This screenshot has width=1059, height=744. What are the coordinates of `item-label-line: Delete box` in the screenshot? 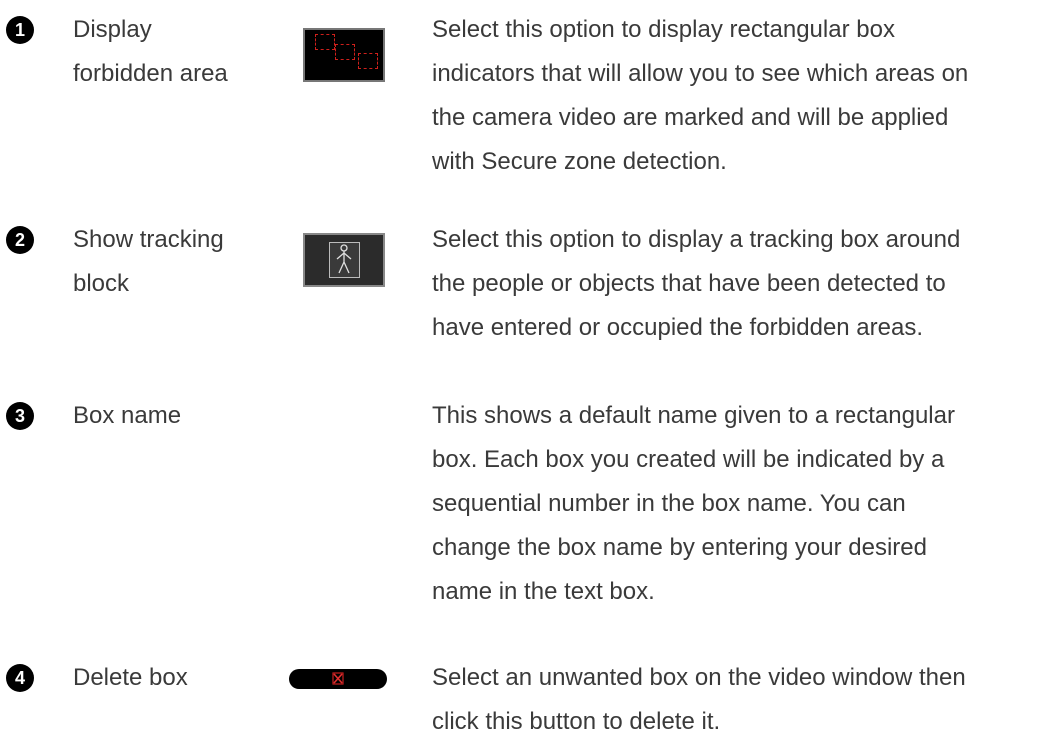 It's located at (130, 677).